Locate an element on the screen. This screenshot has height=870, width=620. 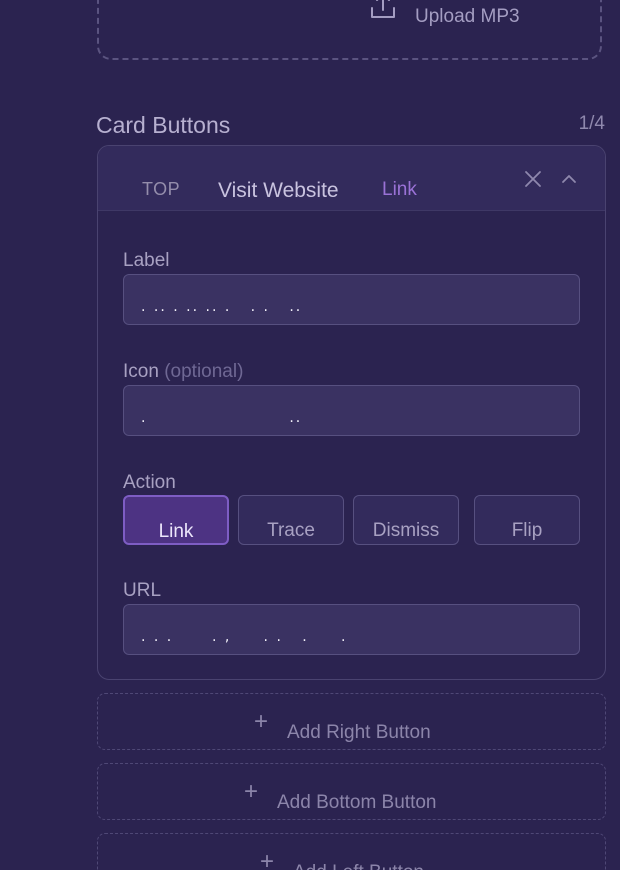
label-field-label: Label is located at coordinates (146, 260).